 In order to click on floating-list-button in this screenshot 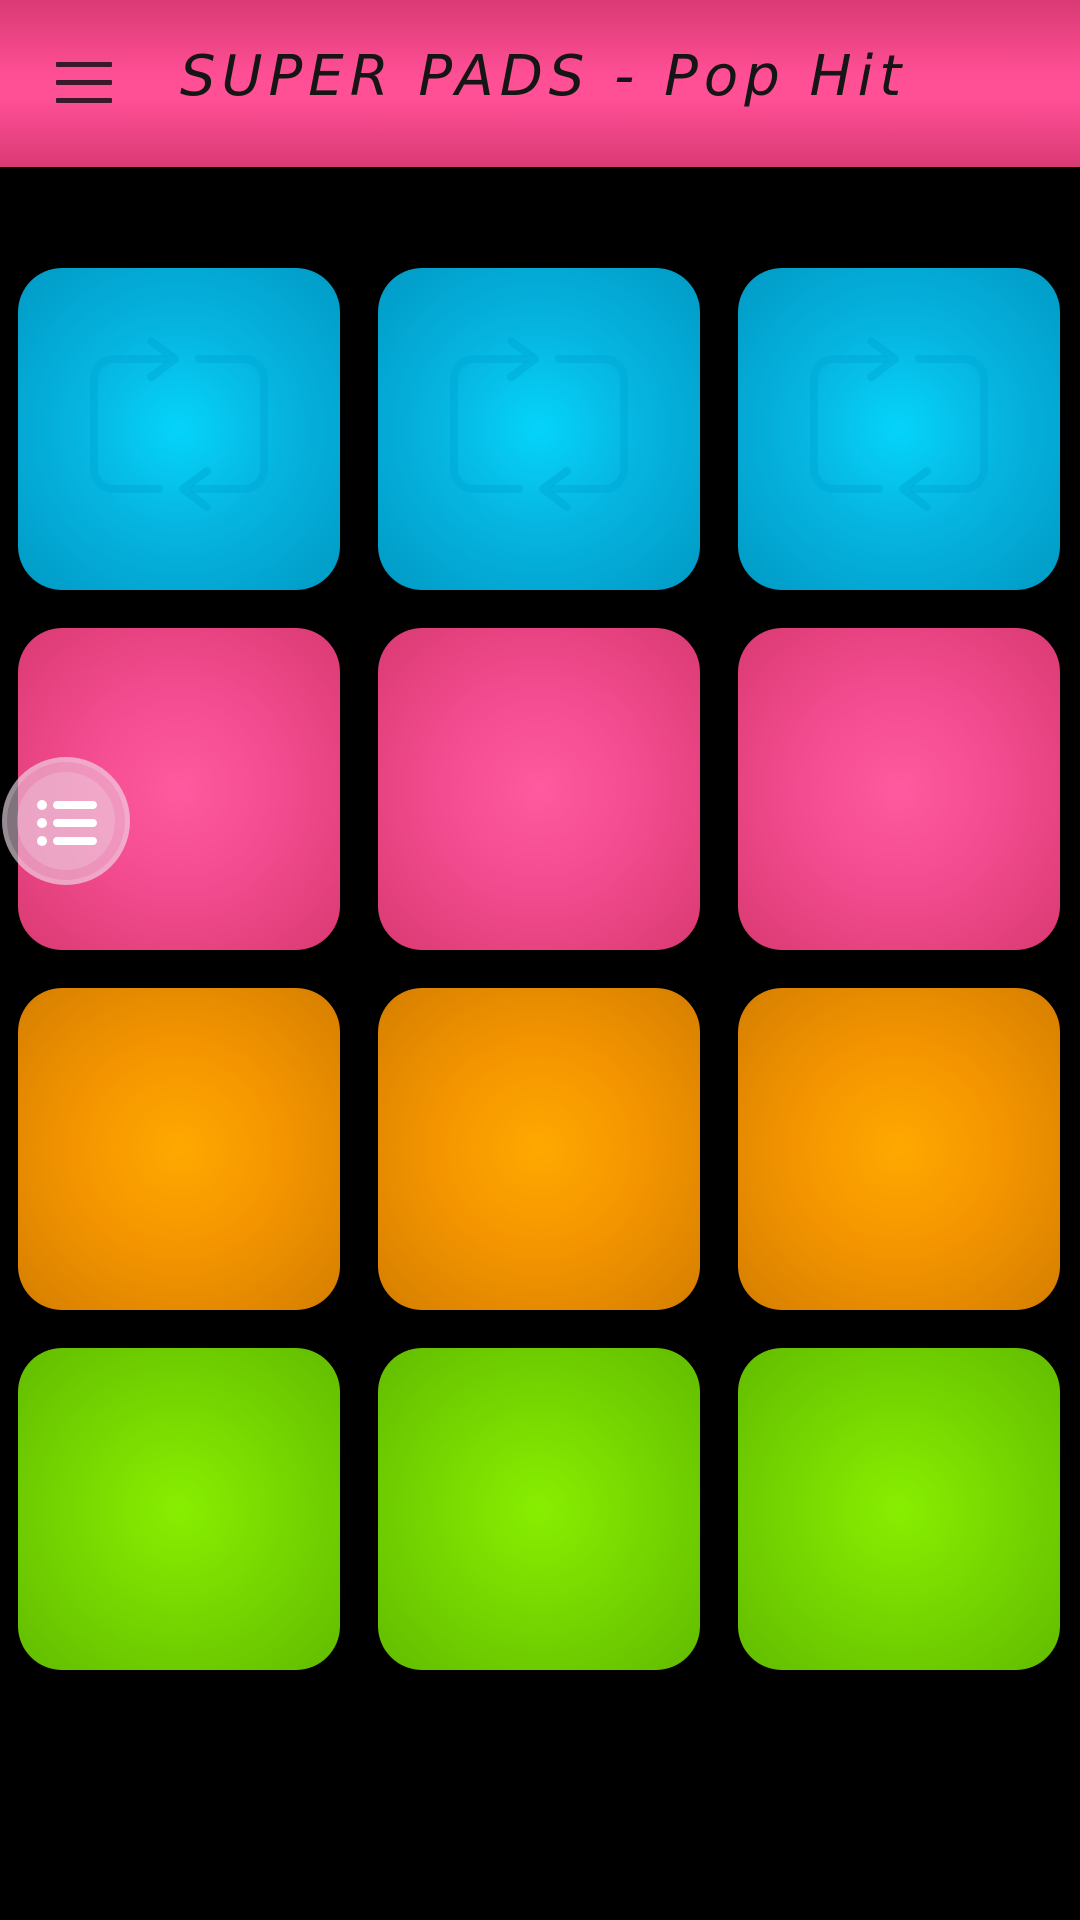, I will do `click(66, 821)`.